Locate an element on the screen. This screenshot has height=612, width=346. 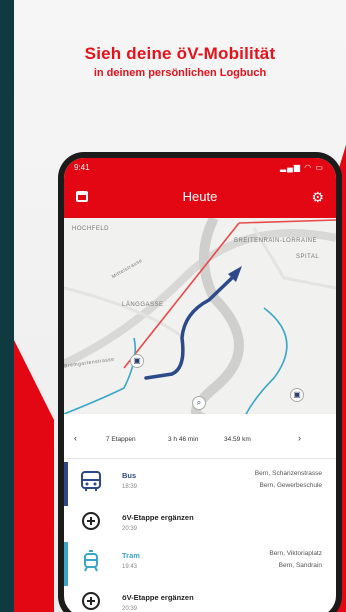
signal-wifi-battery-icon: ▂▄▆ ◠ ▭ is located at coordinates (302, 167).